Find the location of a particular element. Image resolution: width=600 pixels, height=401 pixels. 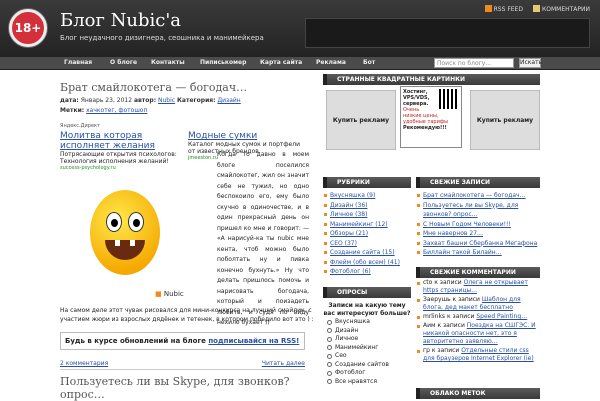

poll-option: Личное is located at coordinates (367, 339).